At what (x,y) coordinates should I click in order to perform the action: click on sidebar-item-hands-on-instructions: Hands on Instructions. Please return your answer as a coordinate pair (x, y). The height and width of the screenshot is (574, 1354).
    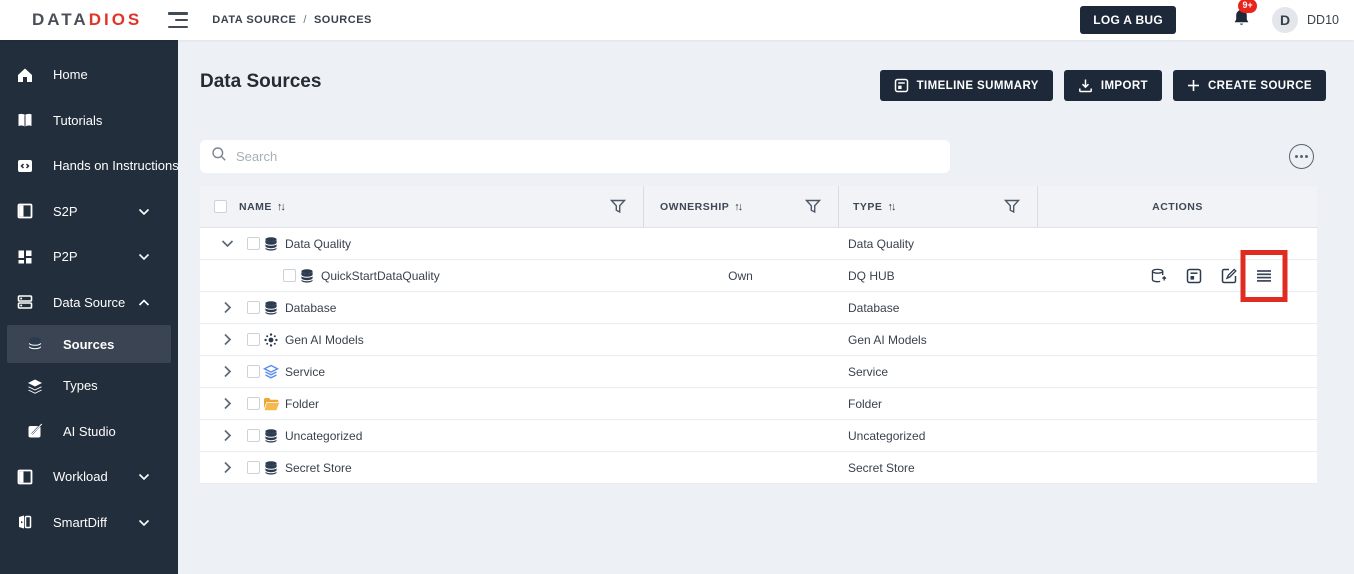
    Looking at the image, I should click on (89, 166).